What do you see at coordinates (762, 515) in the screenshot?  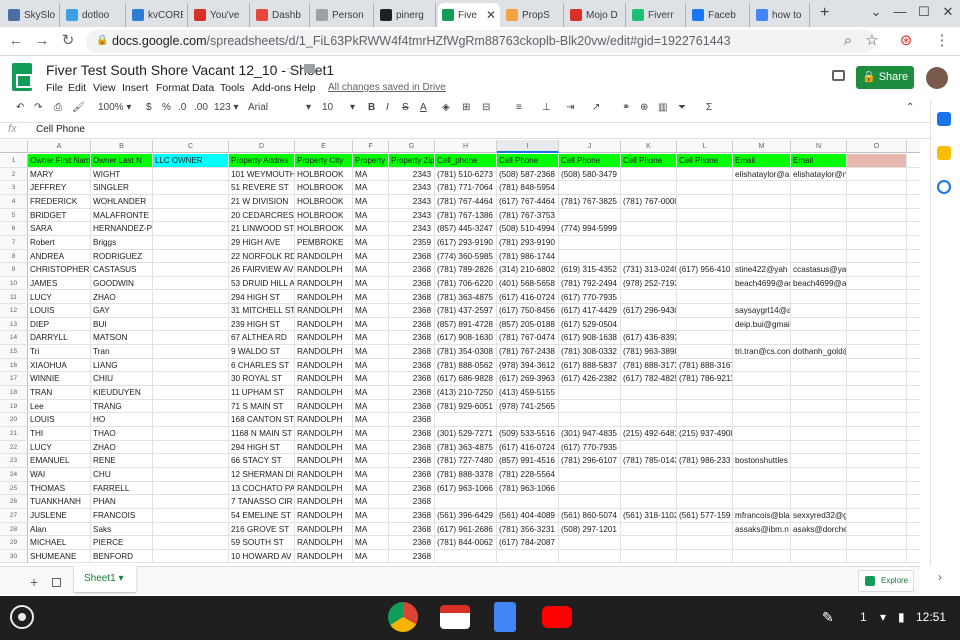 I see `grid-cell: mfrancois@bla` at bounding box center [762, 515].